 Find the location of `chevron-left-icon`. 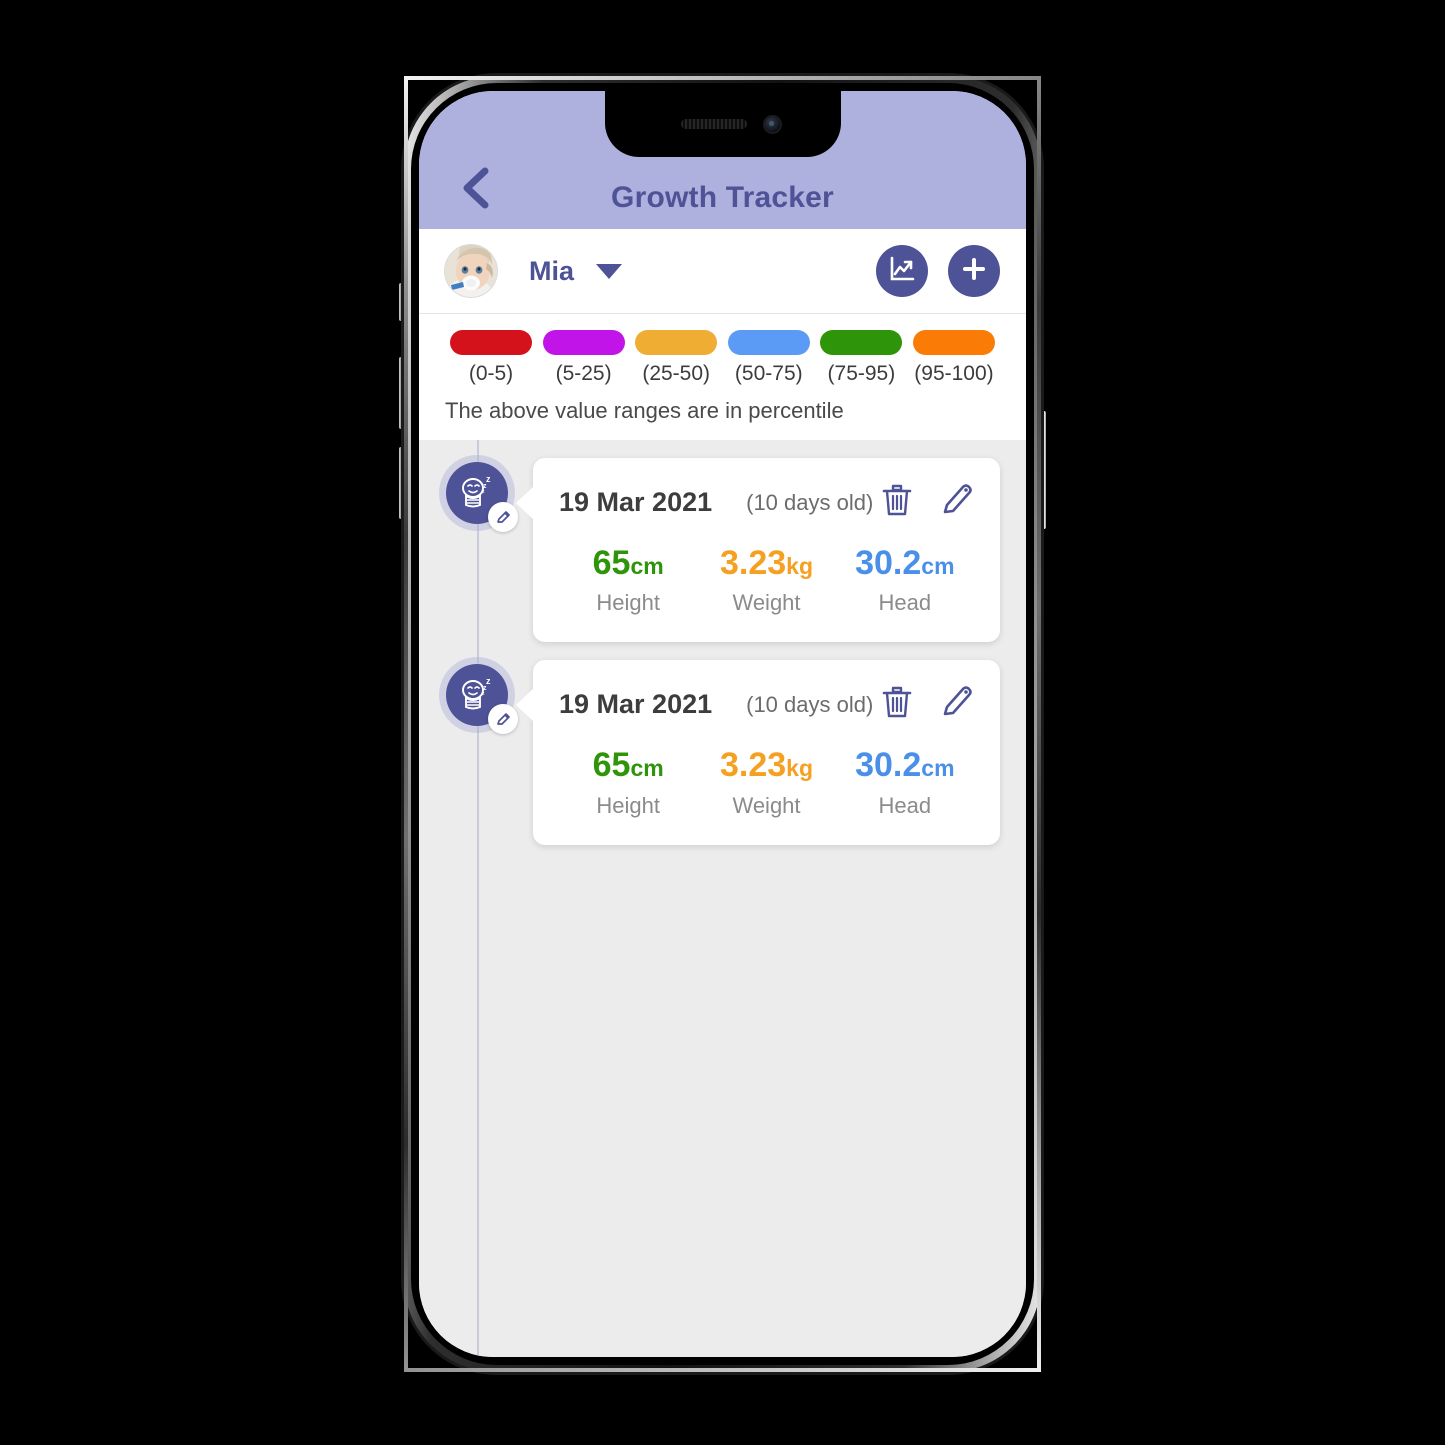

chevron-left-icon is located at coordinates (475, 188).